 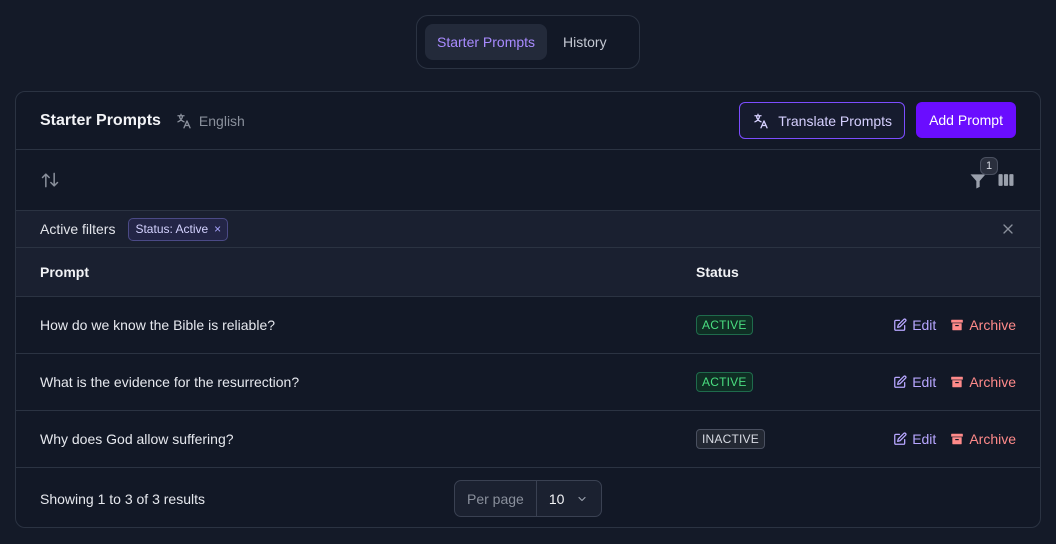 I want to click on table-header: Prompt Status, so click(x=528, y=272).